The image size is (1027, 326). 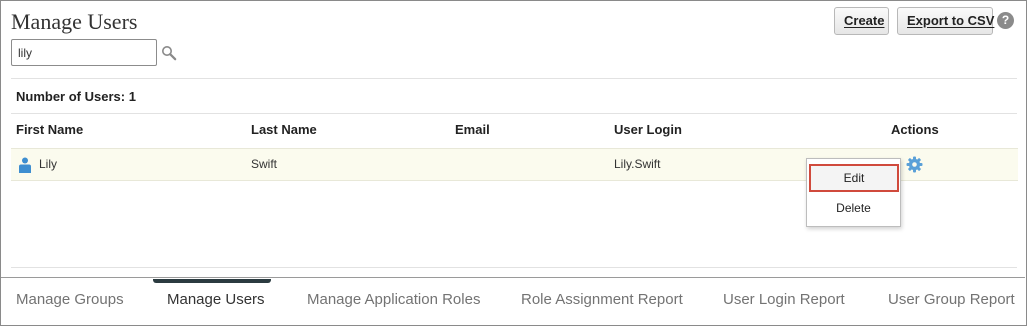 I want to click on menu-item-edit: Edit, so click(x=854, y=178).